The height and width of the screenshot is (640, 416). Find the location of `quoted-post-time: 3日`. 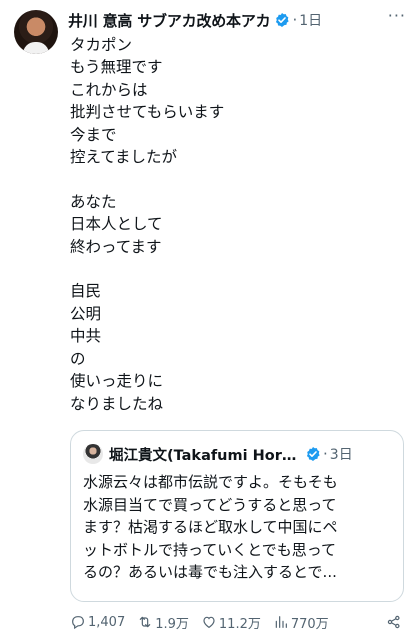

quoted-post-time: 3日 is located at coordinates (341, 455).